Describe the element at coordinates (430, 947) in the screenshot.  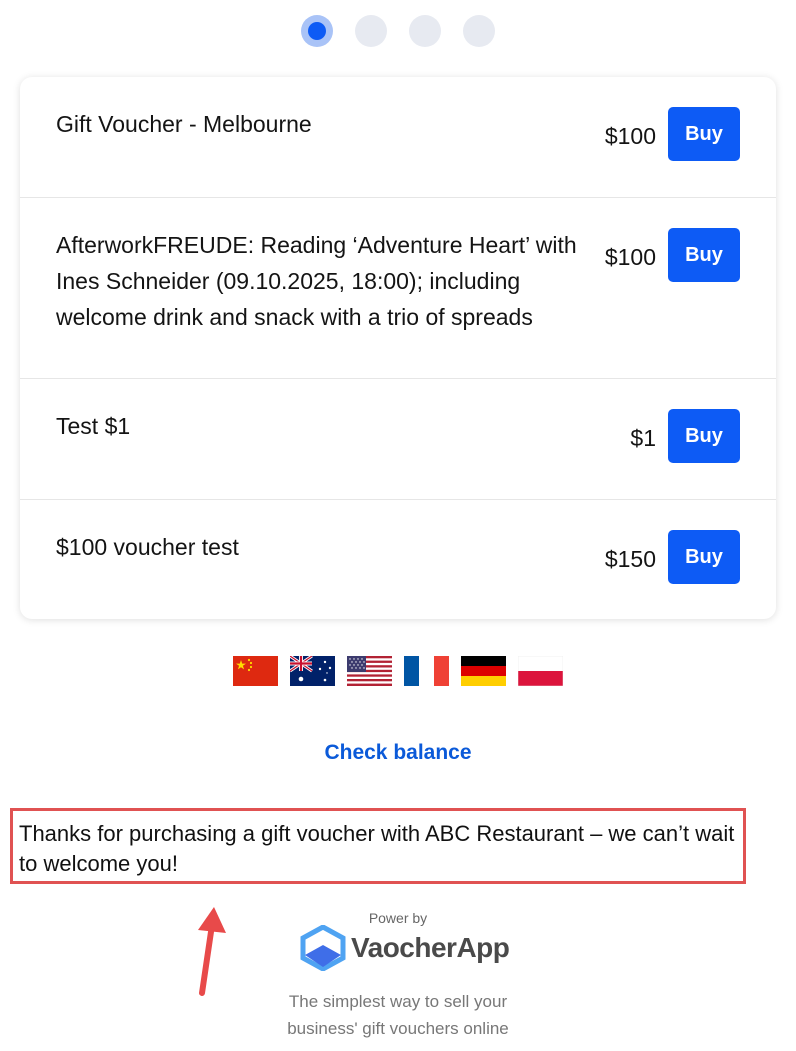
I see `brand-name: VaocherApp` at that location.